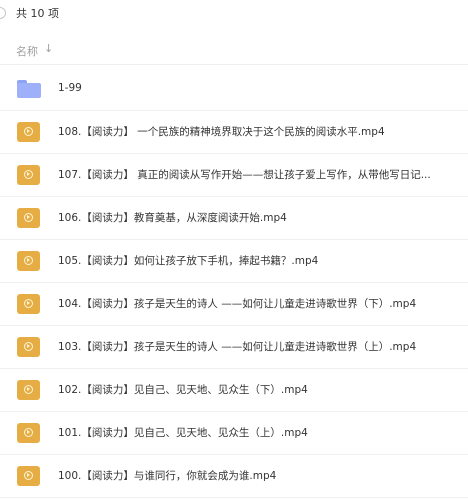 The image size is (468, 500). I want to click on item-name: 106.【阅读力】教育奠基，从深度阅读开始.mp4, so click(172, 217).